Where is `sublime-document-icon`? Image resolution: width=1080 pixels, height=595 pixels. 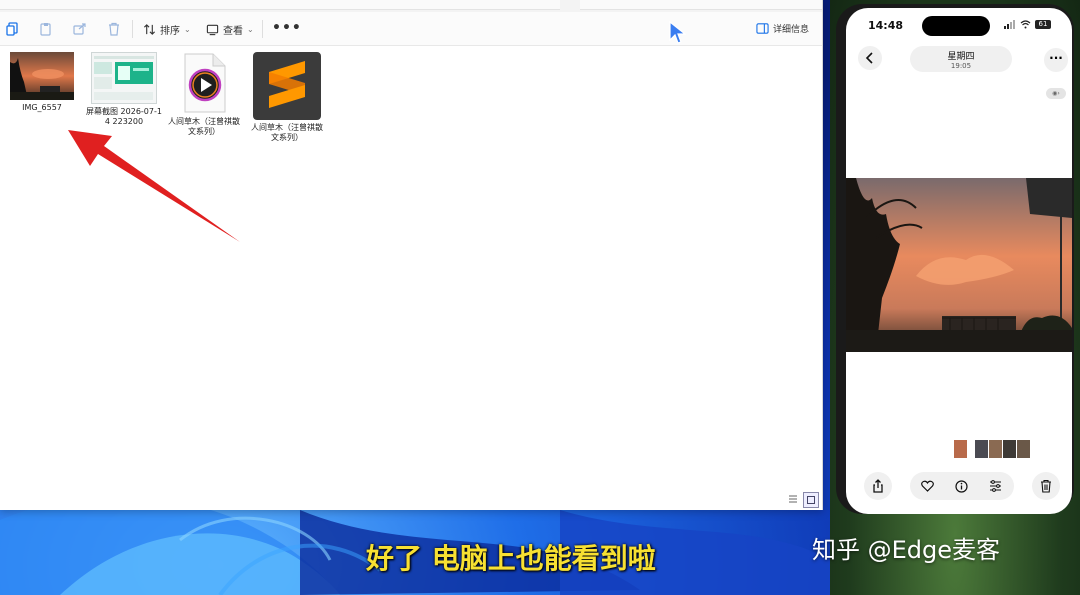
sublime-document-icon is located at coordinates (287, 86).